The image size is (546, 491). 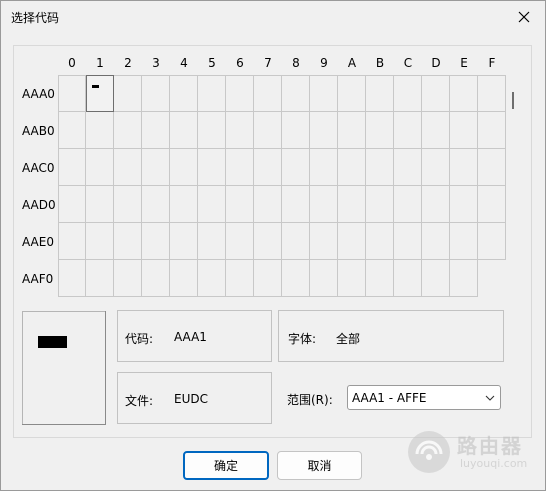 What do you see at coordinates (524, 17) in the screenshot?
I see `close-button` at bounding box center [524, 17].